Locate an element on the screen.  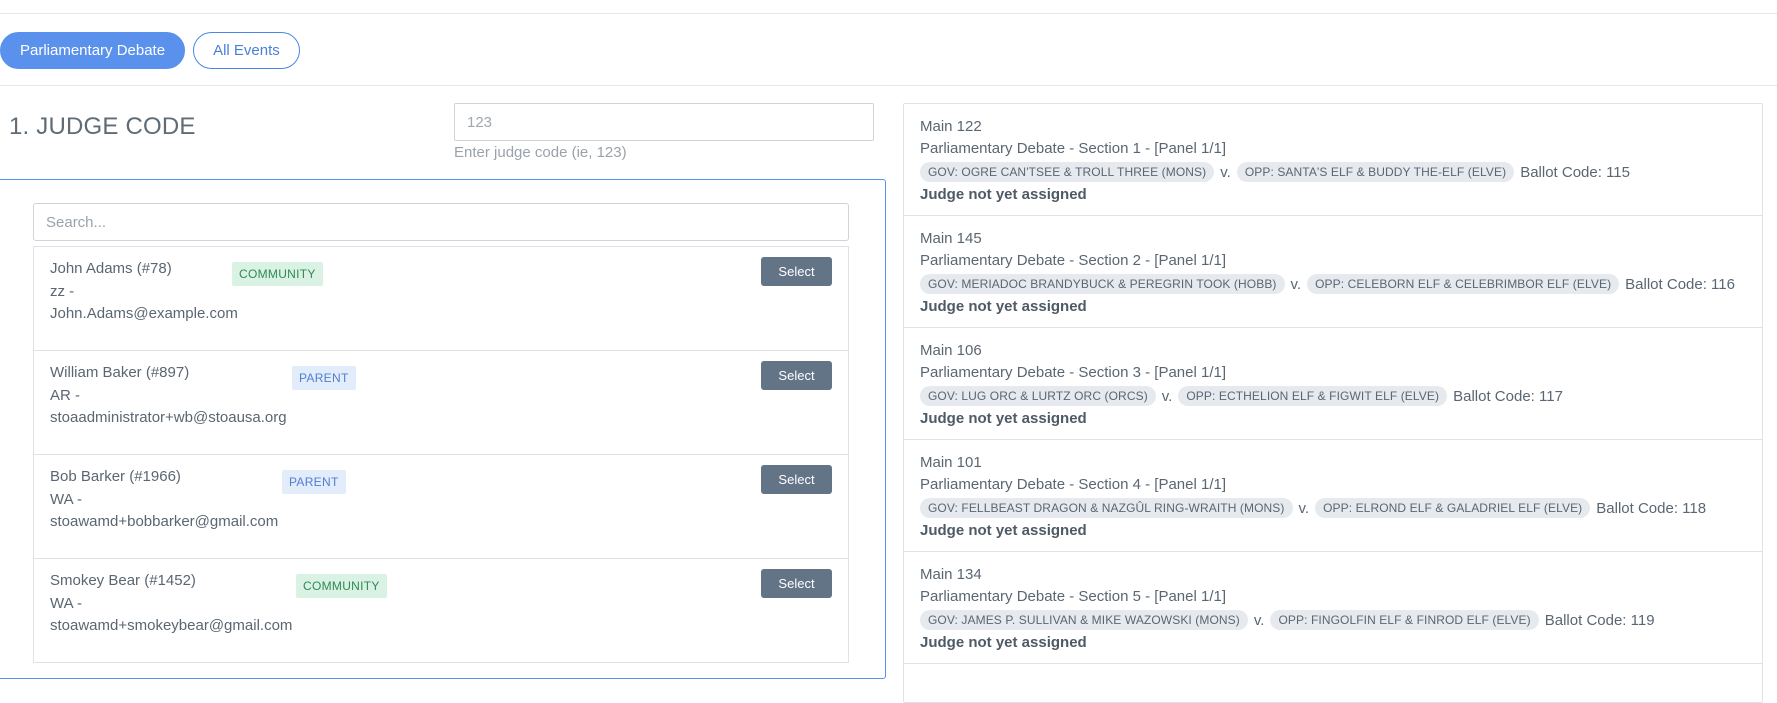
judge-school: zz - is located at coordinates (62, 291).